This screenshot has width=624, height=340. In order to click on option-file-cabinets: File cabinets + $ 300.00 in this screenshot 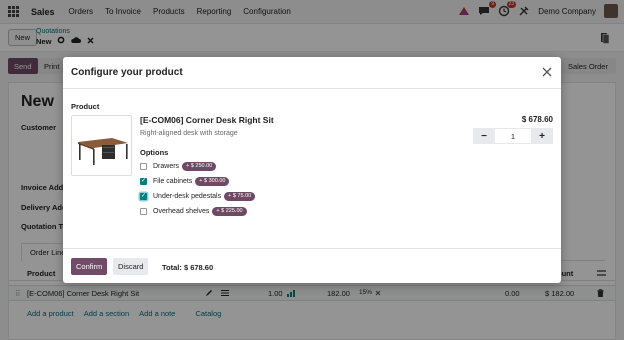, I will do `click(185, 181)`.